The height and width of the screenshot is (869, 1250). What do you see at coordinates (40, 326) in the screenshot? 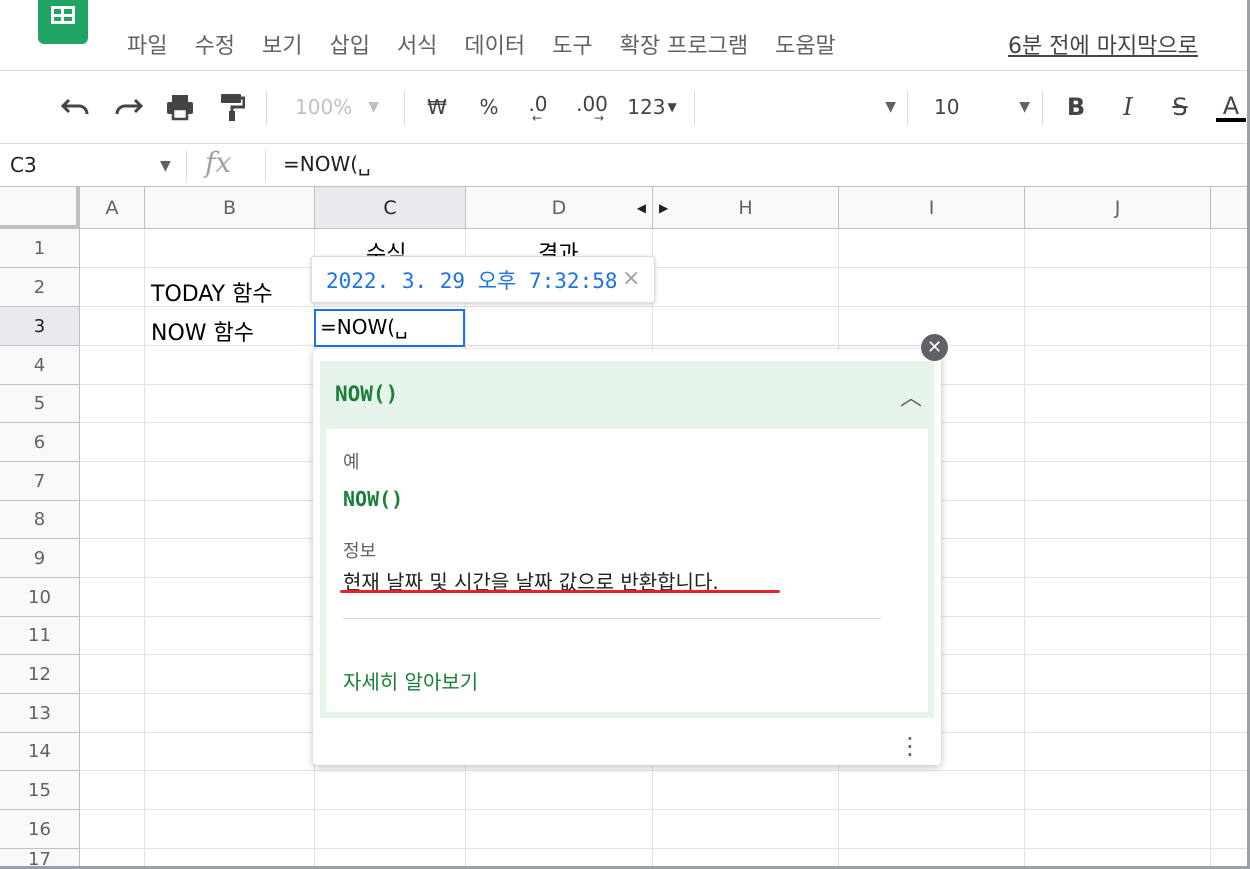
I see `row-header-3: 3` at bounding box center [40, 326].